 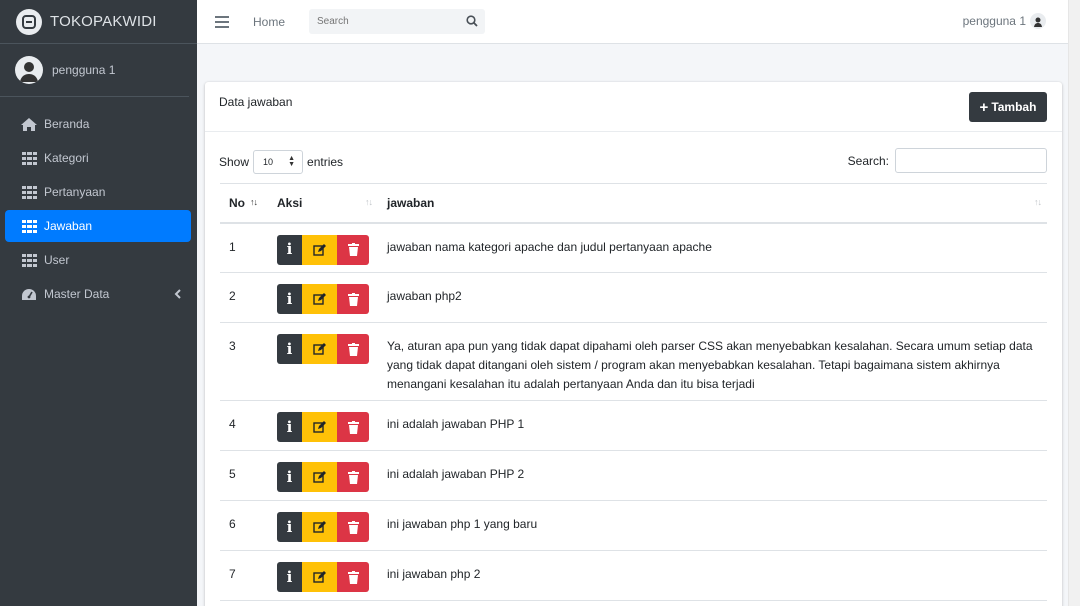 What do you see at coordinates (292, 161) in the screenshot?
I see `select-arrows-icon: ▲ ▼` at bounding box center [292, 161].